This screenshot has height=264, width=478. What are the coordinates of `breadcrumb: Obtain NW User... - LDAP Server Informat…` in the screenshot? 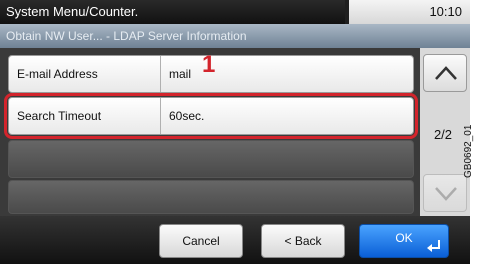 It's located at (235, 36).